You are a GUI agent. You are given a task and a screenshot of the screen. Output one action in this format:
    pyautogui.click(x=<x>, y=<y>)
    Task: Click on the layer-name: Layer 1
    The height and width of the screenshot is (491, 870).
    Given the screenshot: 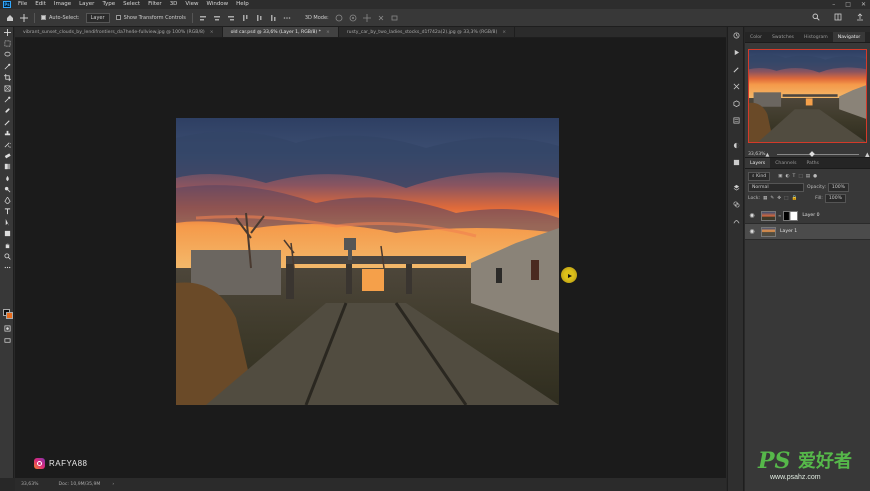 What is the action you would take?
    pyautogui.click(x=788, y=231)
    